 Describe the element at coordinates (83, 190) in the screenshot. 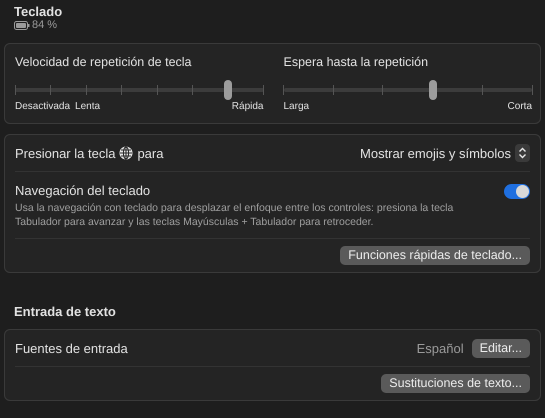

I see `setting-label: Navegación del teclado` at that location.